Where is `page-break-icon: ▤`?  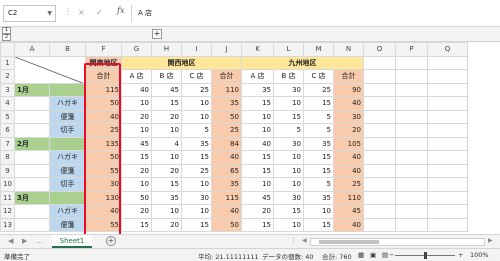 page-break-icon: ▤ is located at coordinates (385, 255).